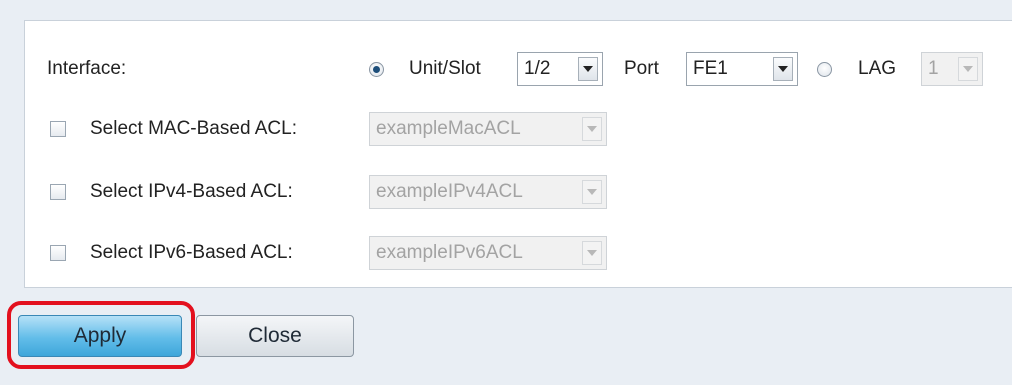 The height and width of the screenshot is (385, 1012). What do you see at coordinates (641, 68) in the screenshot?
I see `port-label: Port` at bounding box center [641, 68].